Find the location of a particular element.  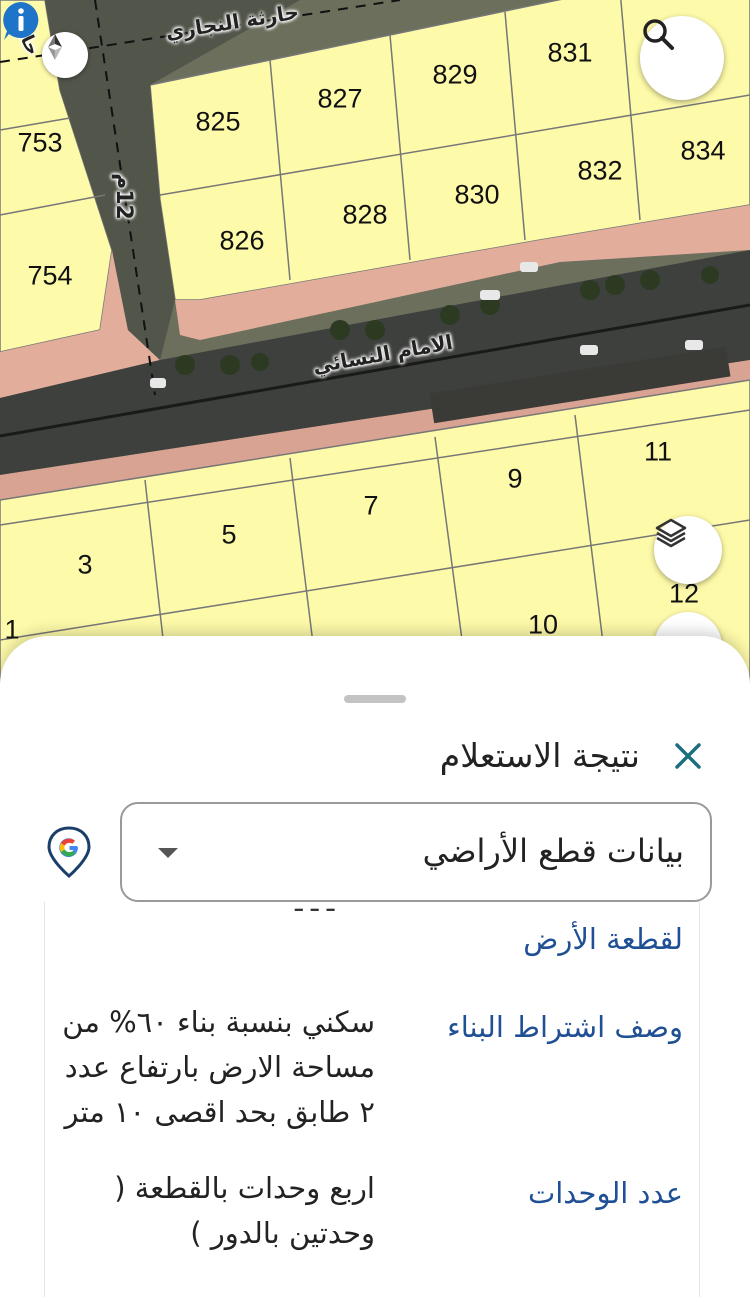

row-key: عدد الوحدات is located at coordinates (605, 1193).